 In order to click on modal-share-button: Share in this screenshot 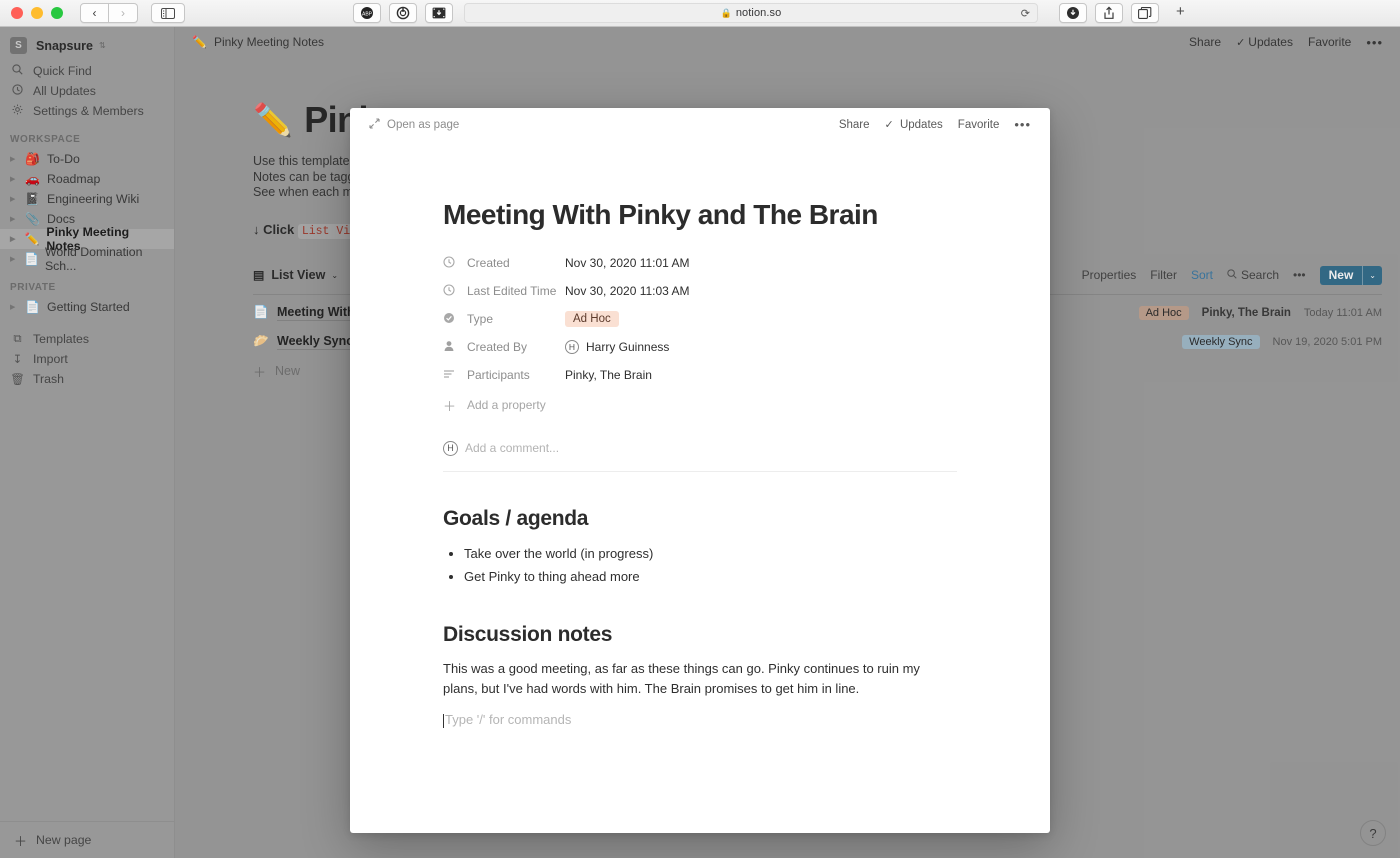, I will do `click(854, 125)`.